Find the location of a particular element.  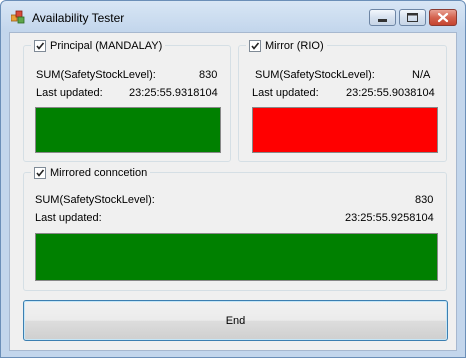

principal-header: Principal (MANDALAY) is located at coordinates (98, 46).